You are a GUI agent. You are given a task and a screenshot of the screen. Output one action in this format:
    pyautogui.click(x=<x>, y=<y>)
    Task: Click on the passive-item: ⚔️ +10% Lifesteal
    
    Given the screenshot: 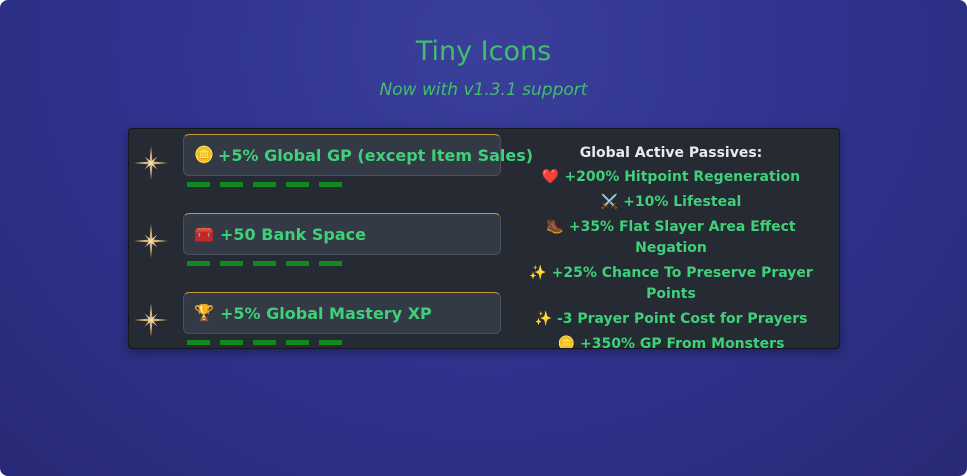 What is the action you would take?
    pyautogui.click(x=671, y=202)
    